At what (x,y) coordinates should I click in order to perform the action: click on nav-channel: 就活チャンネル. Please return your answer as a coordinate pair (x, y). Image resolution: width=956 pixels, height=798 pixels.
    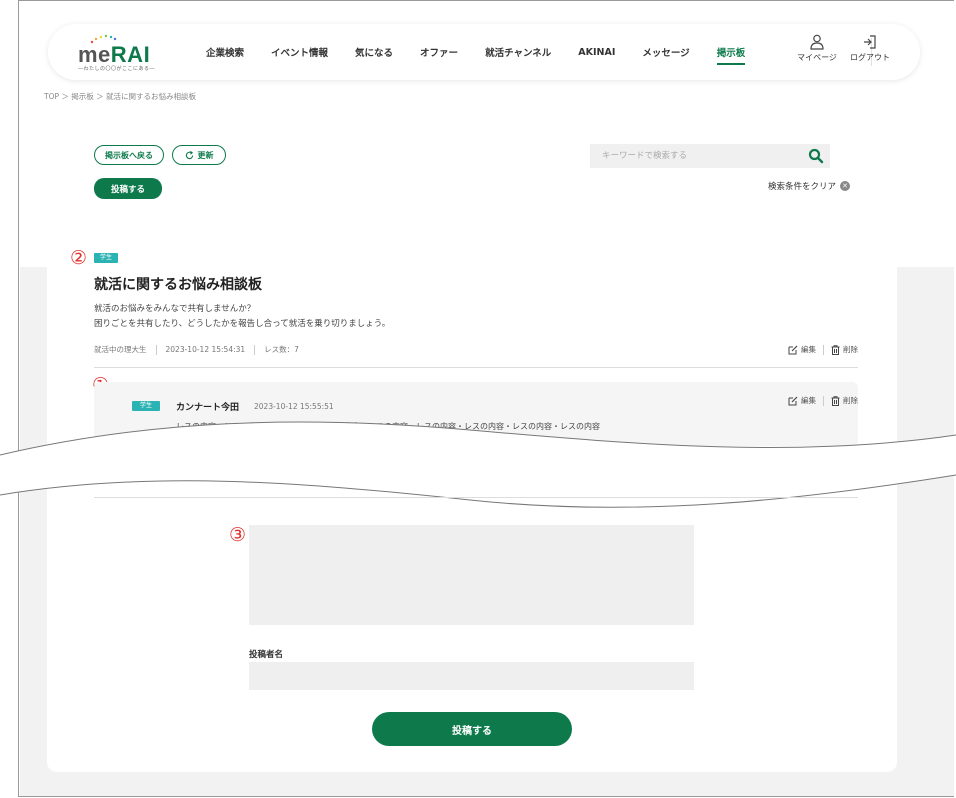
    Looking at the image, I should click on (518, 52).